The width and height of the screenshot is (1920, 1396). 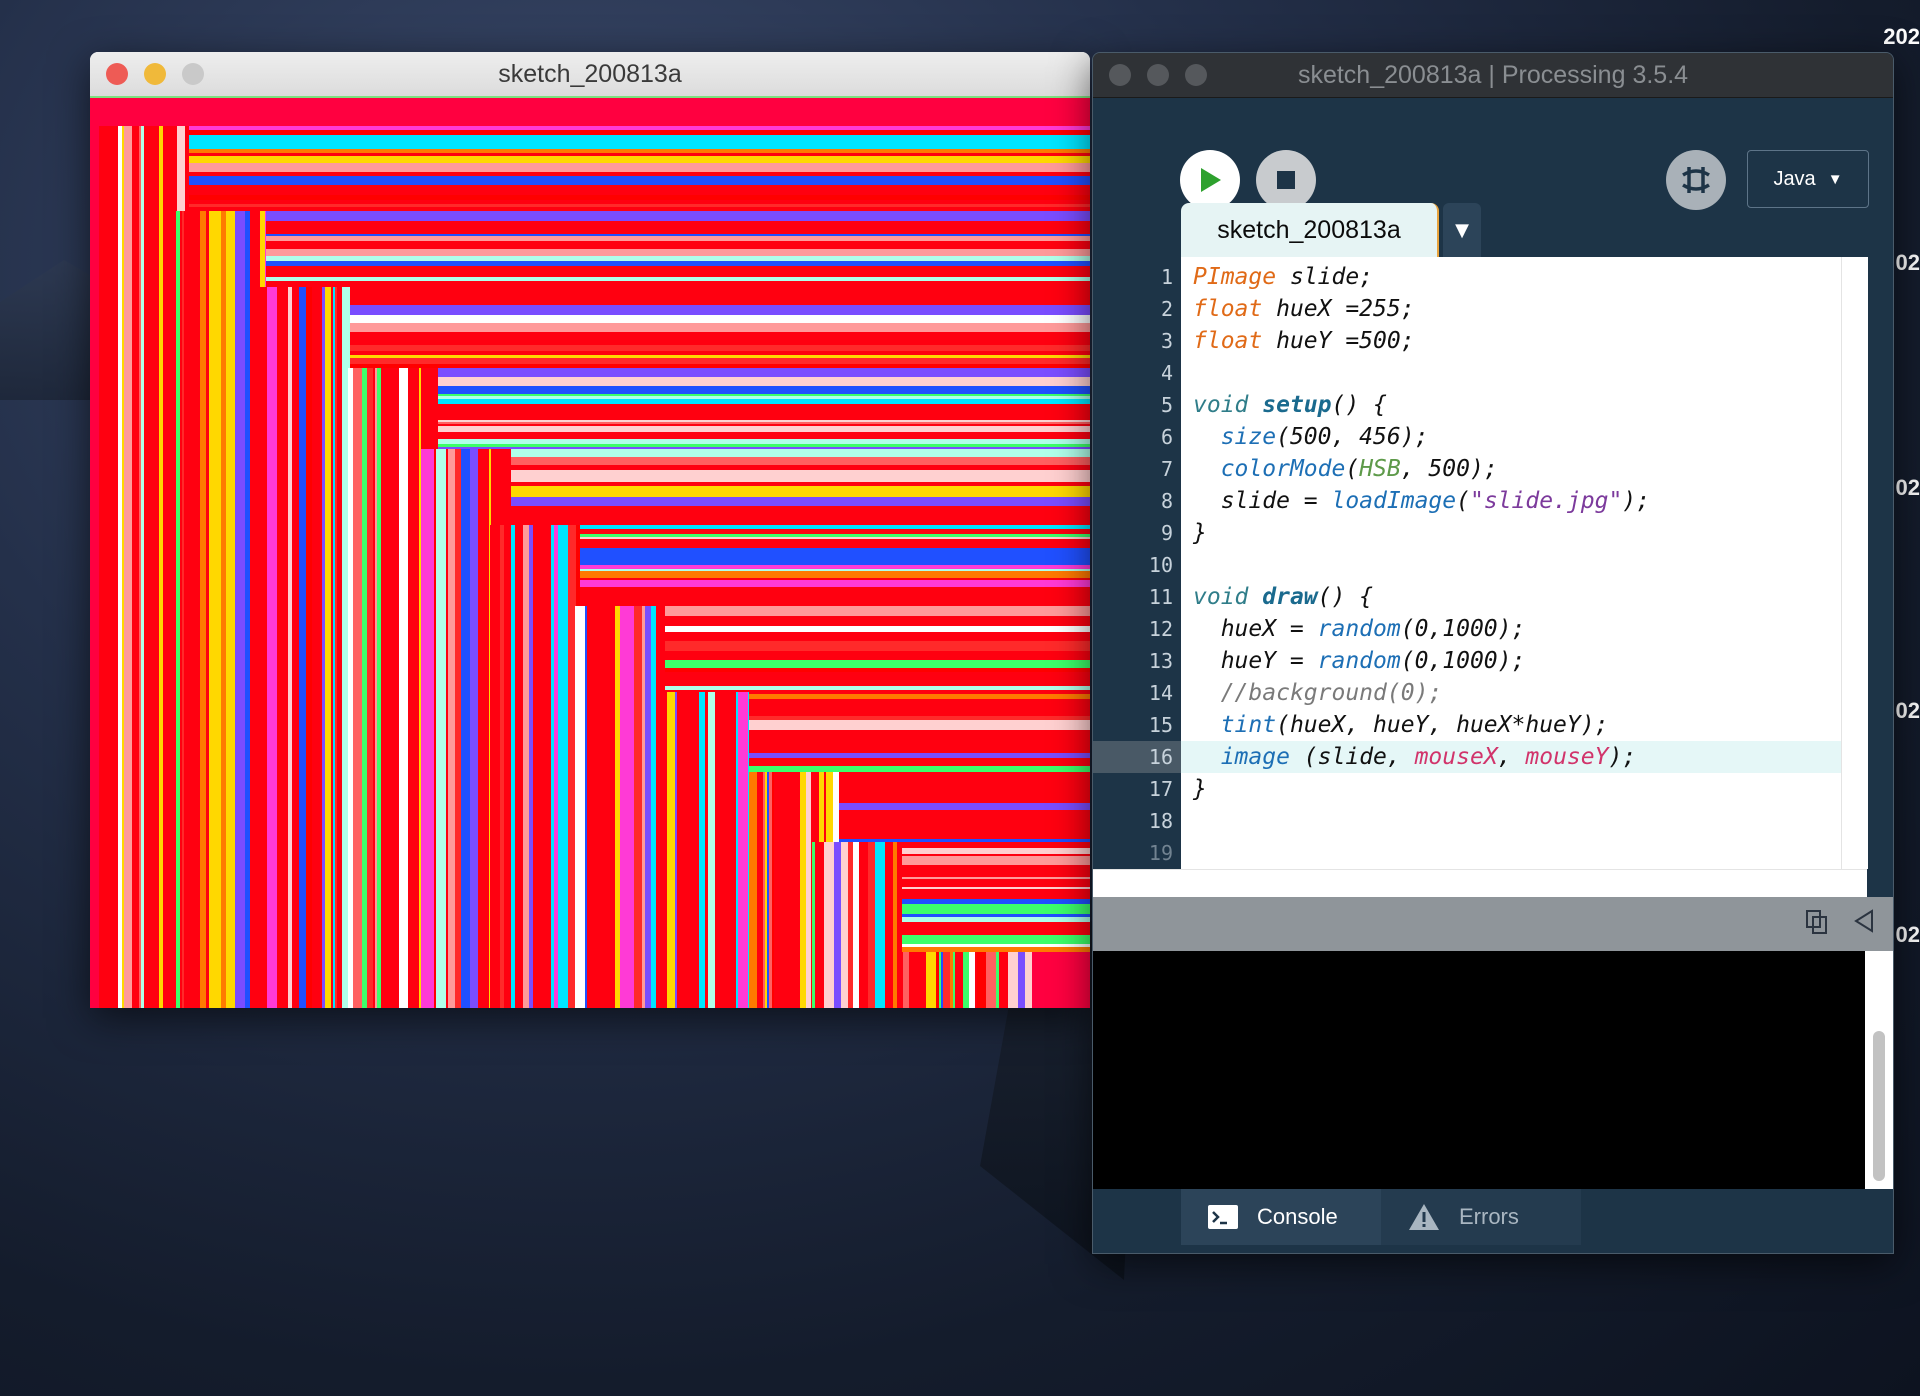 I want to click on editor-tabbar: sketch_200813a ▼, so click(x=1493, y=230).